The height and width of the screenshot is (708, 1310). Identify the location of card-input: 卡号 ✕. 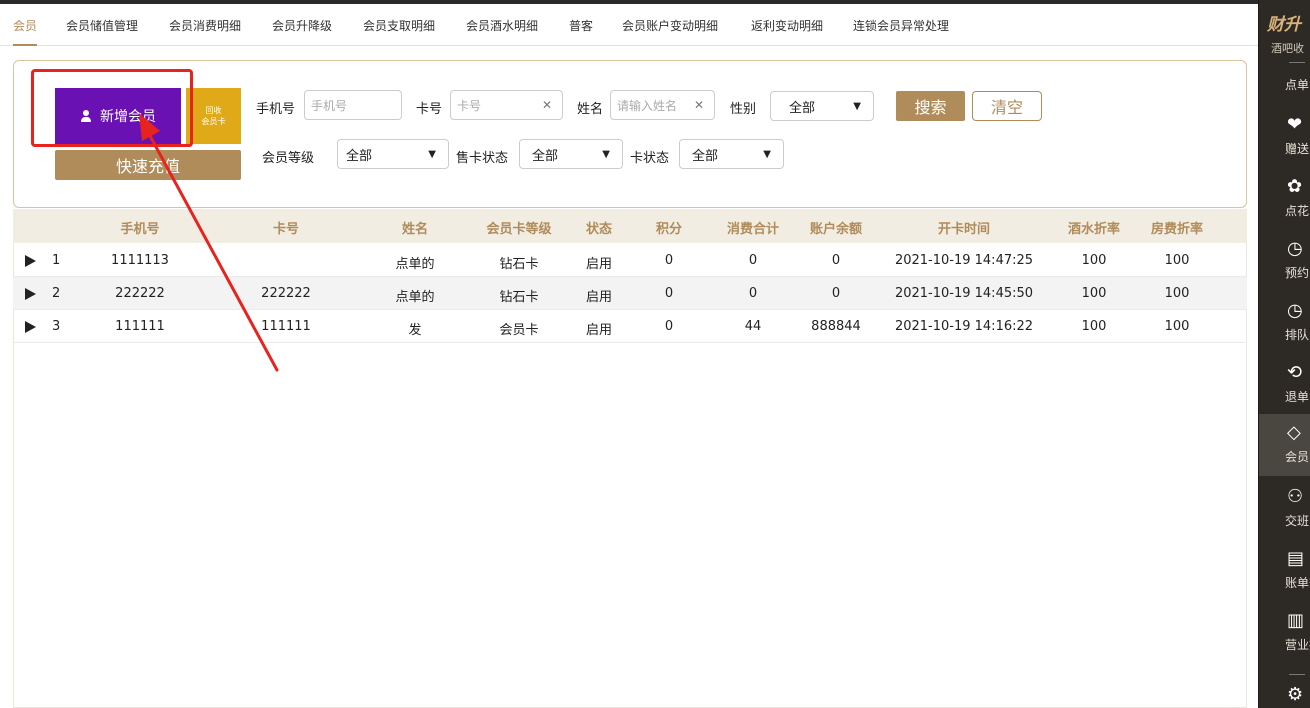
(506, 105).